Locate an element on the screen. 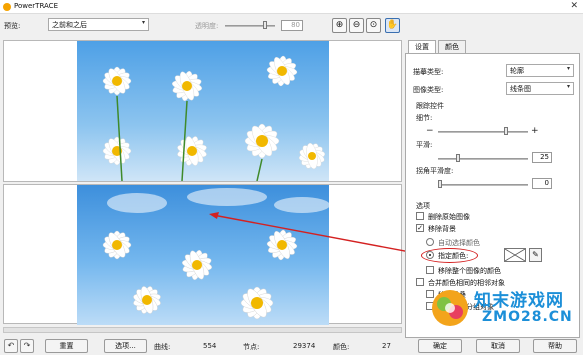  detail-slider is located at coordinates (483, 132).